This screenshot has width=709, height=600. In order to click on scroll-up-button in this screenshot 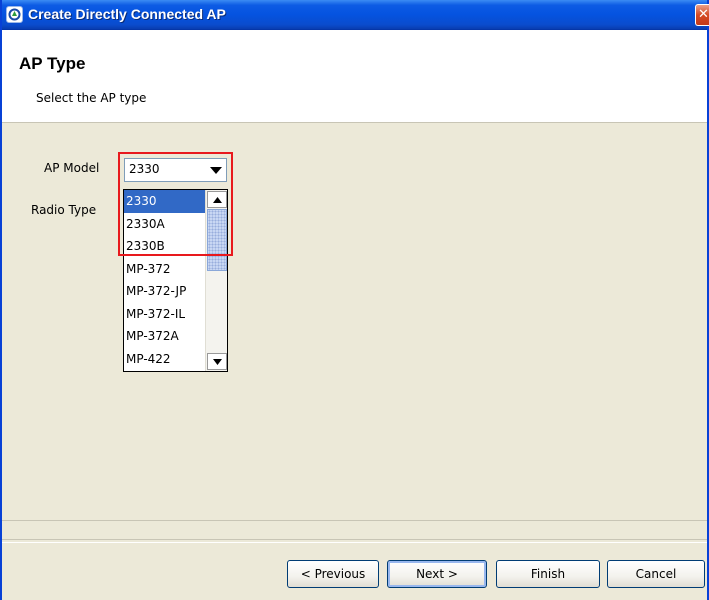, I will do `click(217, 199)`.